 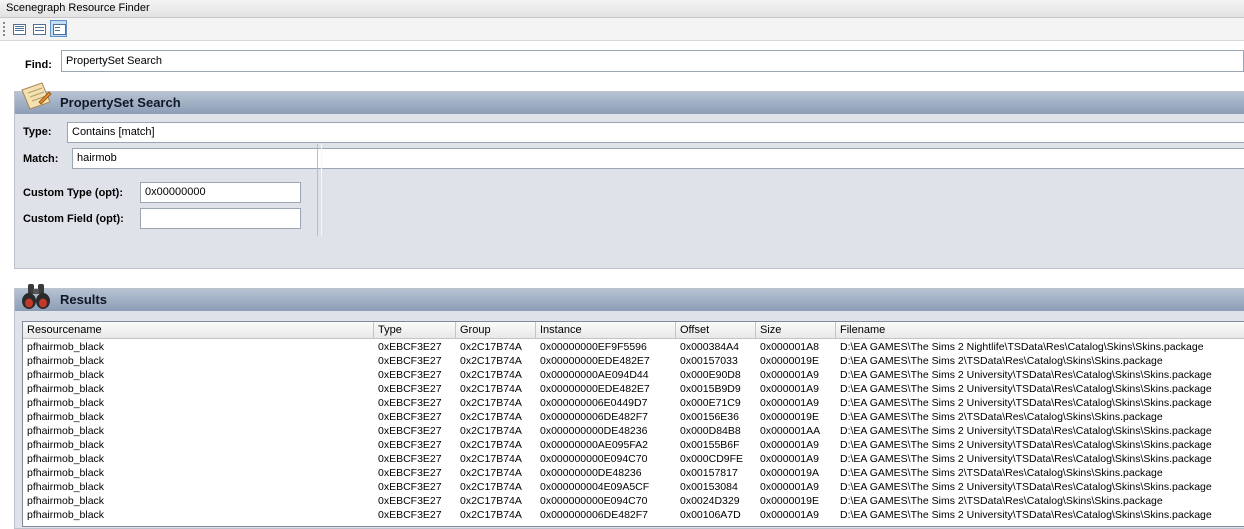 What do you see at coordinates (38, 65) in the screenshot?
I see `find-label: Find:` at bounding box center [38, 65].